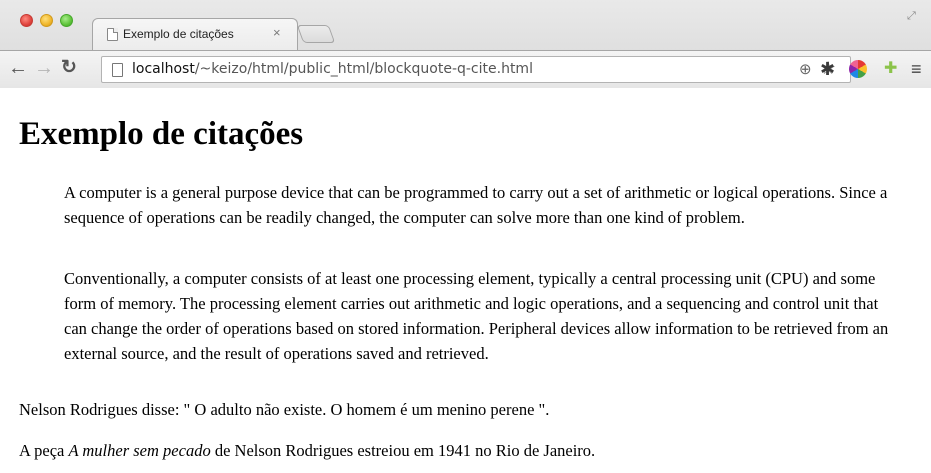 The width and height of the screenshot is (931, 473). I want to click on reload-icon: ↻, so click(69, 68).